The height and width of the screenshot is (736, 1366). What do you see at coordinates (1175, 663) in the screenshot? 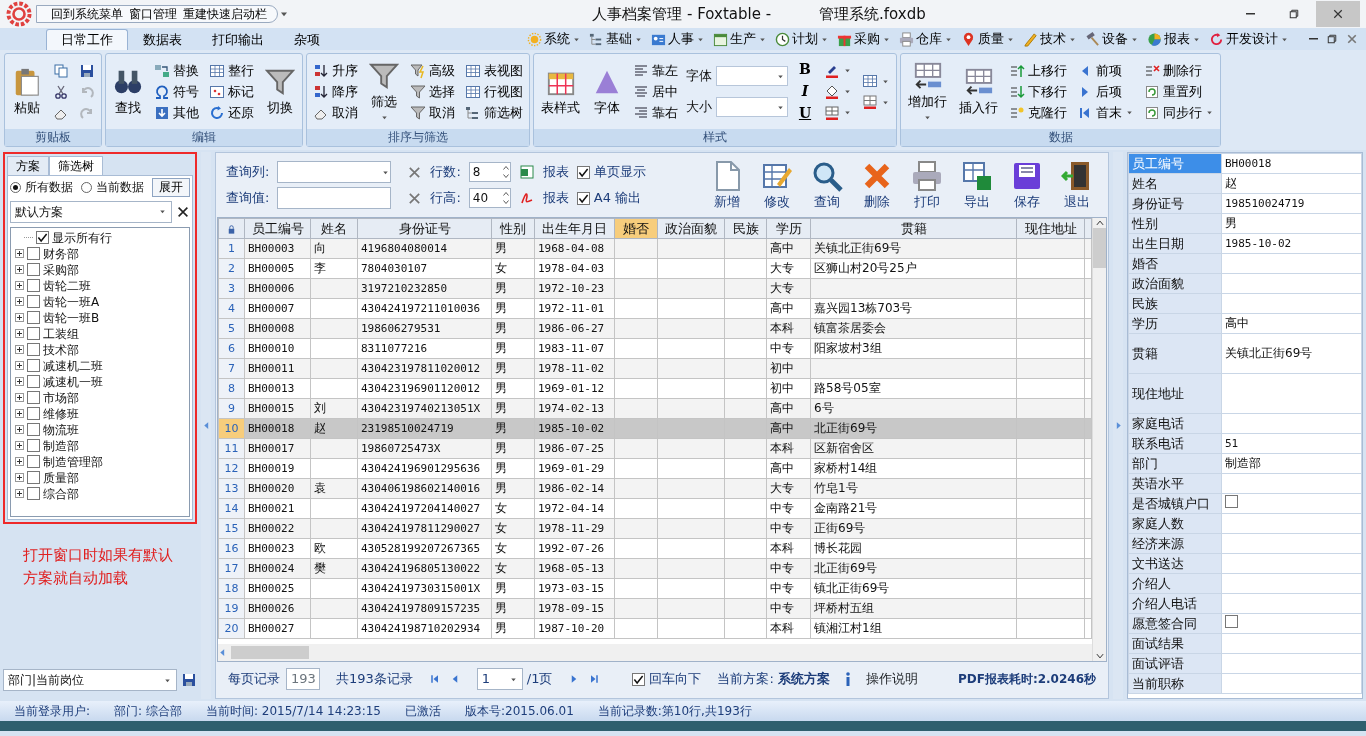
I see `field-label: 面试评语` at bounding box center [1175, 663].